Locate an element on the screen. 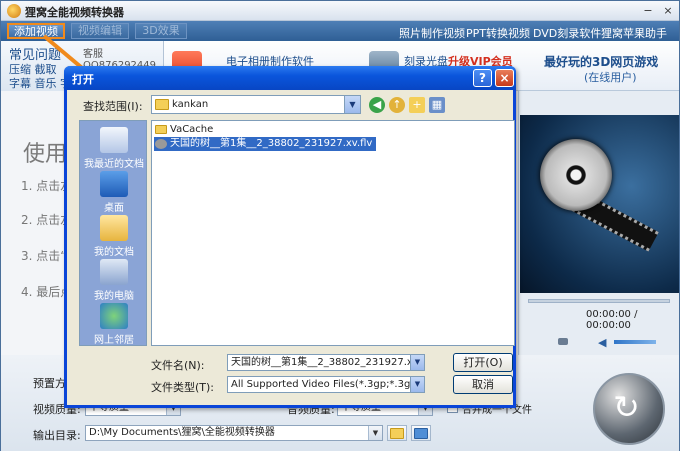  place-my-computer: 我的电脑 is located at coordinates (114, 280).